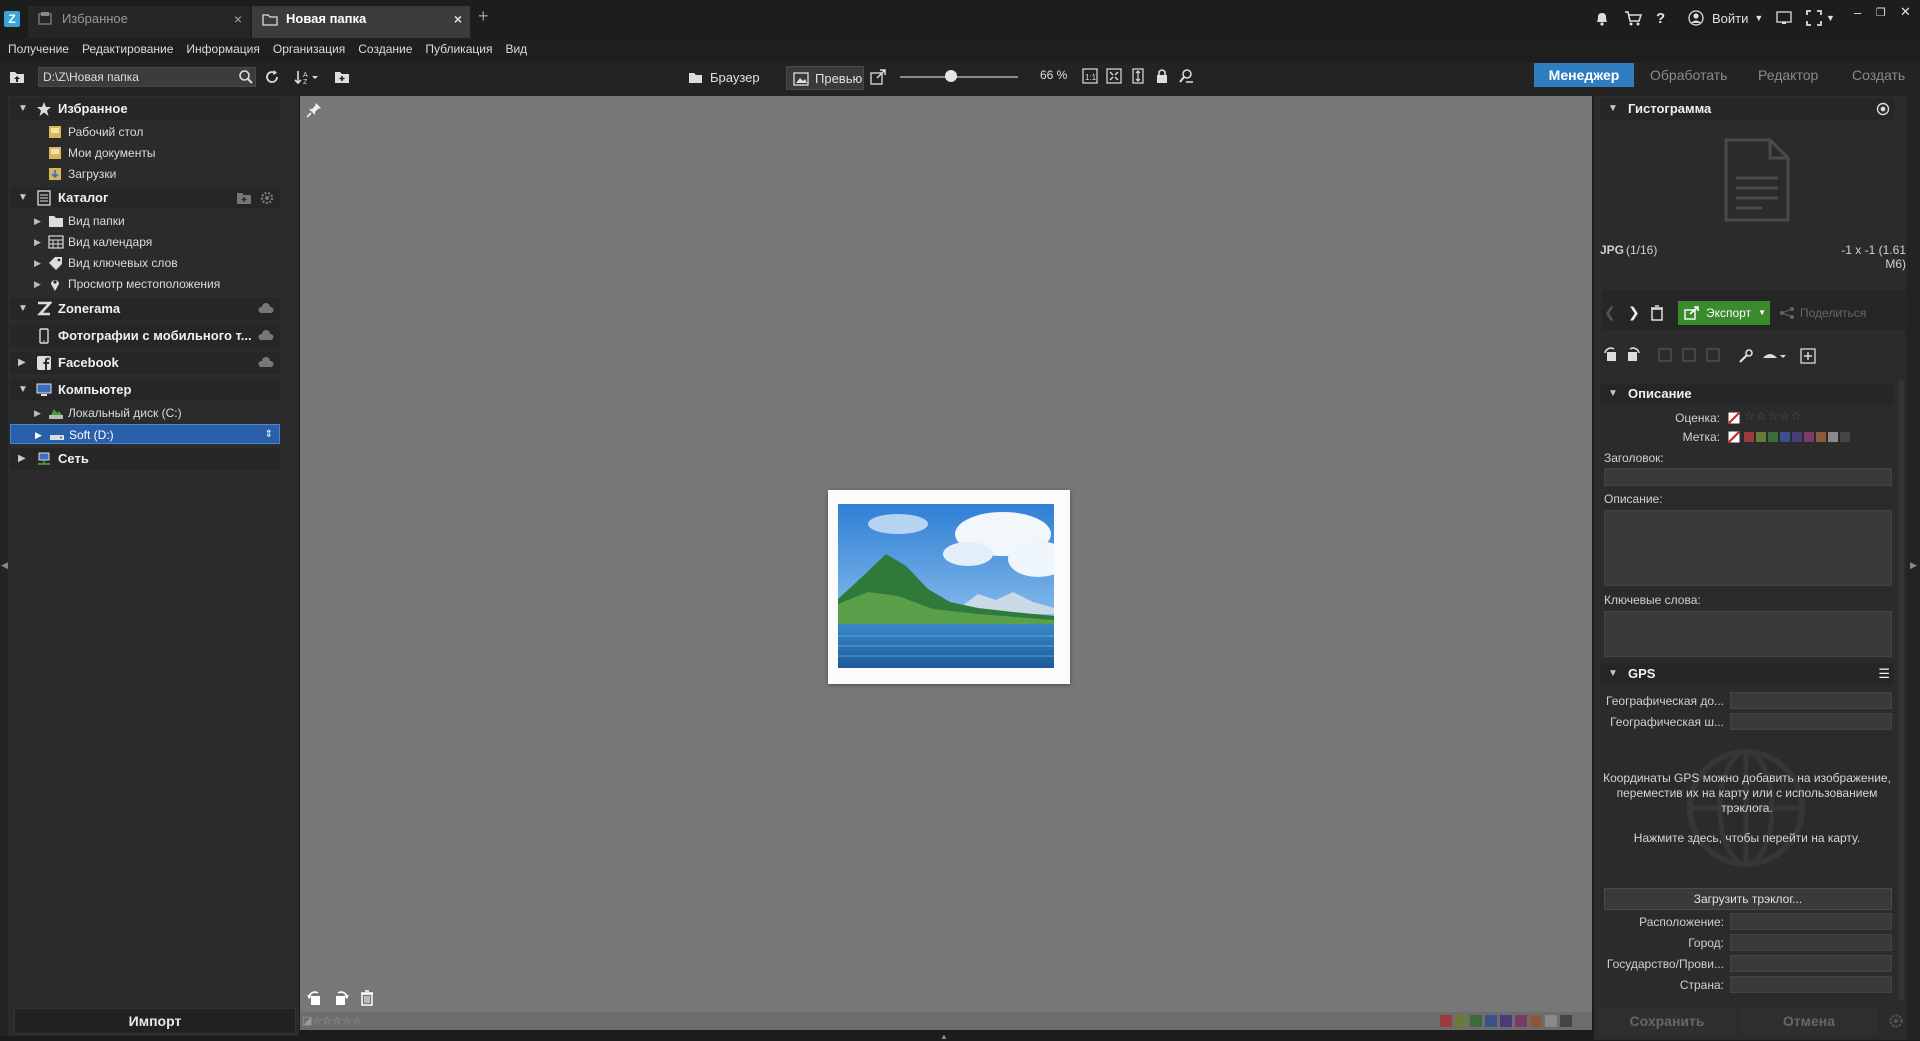 This screenshot has height=1041, width=1920. What do you see at coordinates (145, 263) in the screenshot?
I see `tree-item-keyword-view: ▶ Вид ключевых слов` at bounding box center [145, 263].